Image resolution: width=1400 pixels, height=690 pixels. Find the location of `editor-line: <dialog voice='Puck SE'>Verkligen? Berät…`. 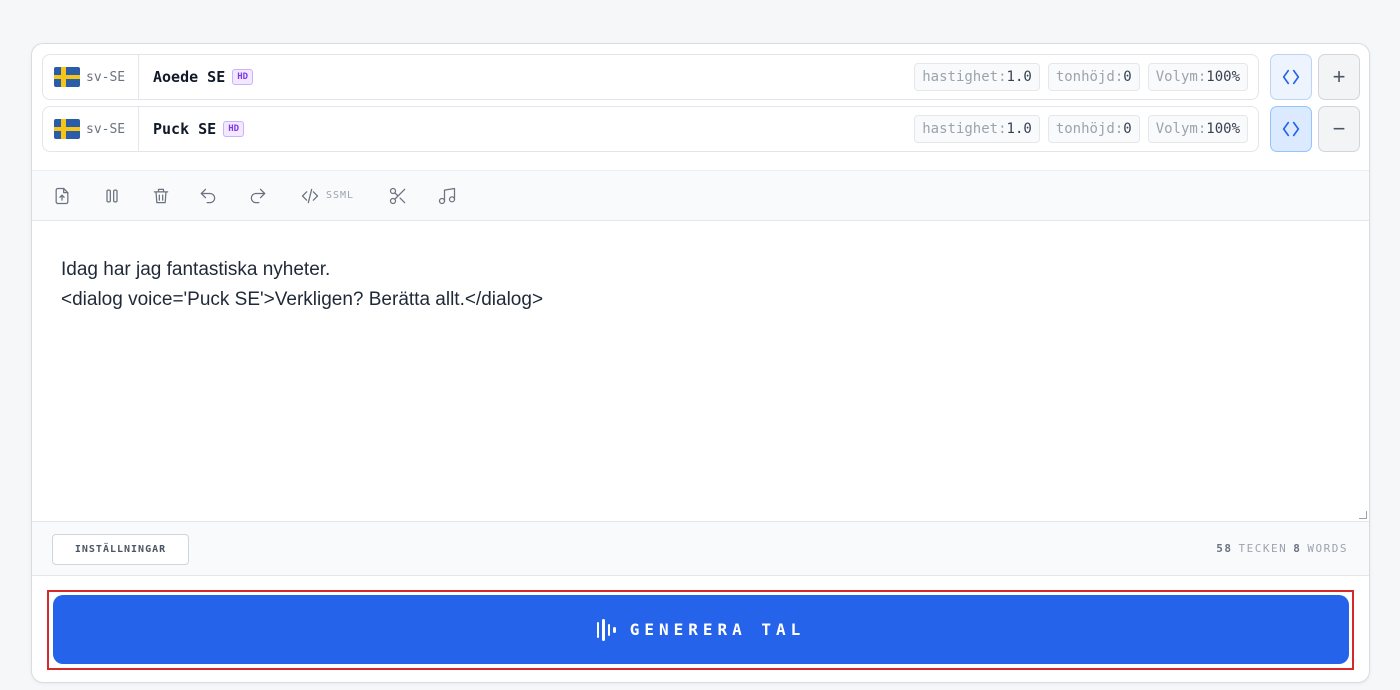

editor-line: <dialog voice='Puck SE'>Verkligen? Berät… is located at coordinates (302, 299).